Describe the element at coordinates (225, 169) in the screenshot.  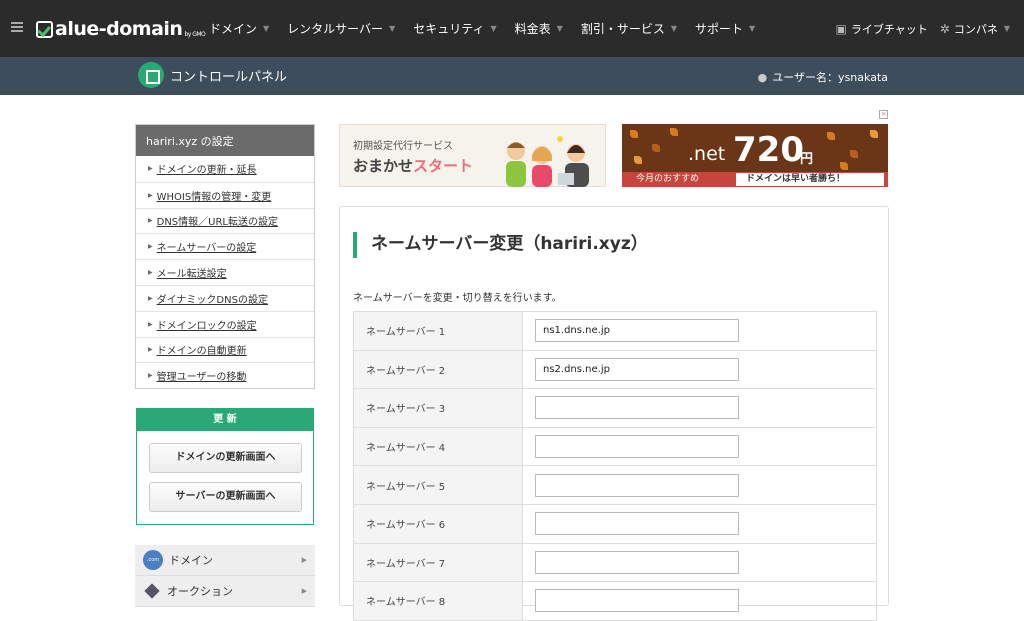
I see `sidebar-item-renew: ▶ ドメインの更新・延長` at that location.